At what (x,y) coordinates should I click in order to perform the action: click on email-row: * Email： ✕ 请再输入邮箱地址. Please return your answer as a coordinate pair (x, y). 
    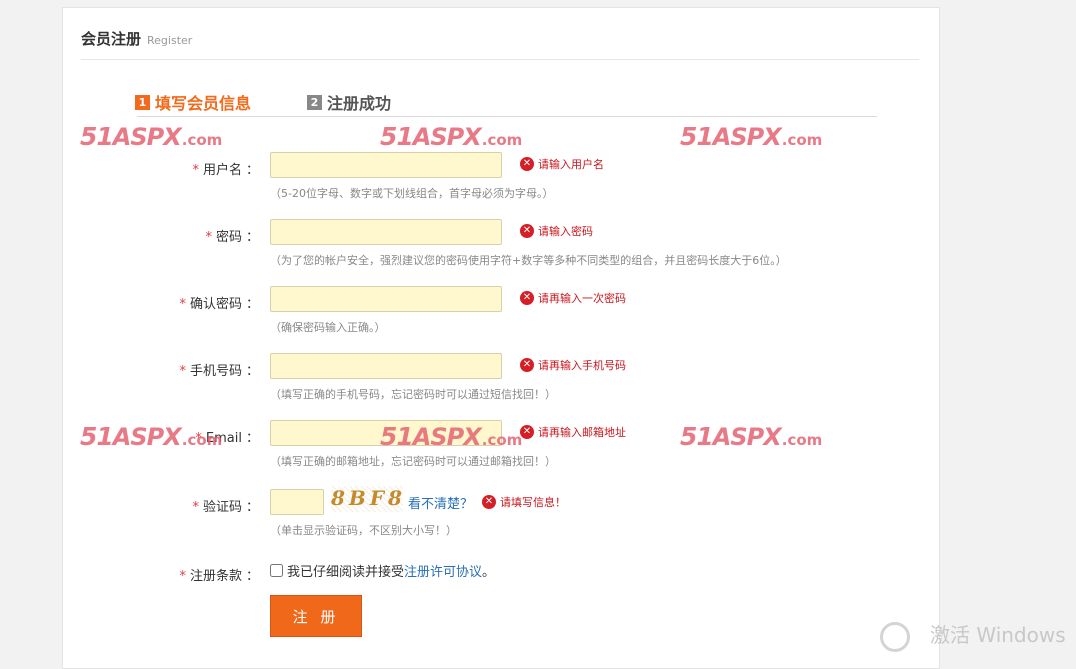
    Looking at the image, I should click on (501, 435).